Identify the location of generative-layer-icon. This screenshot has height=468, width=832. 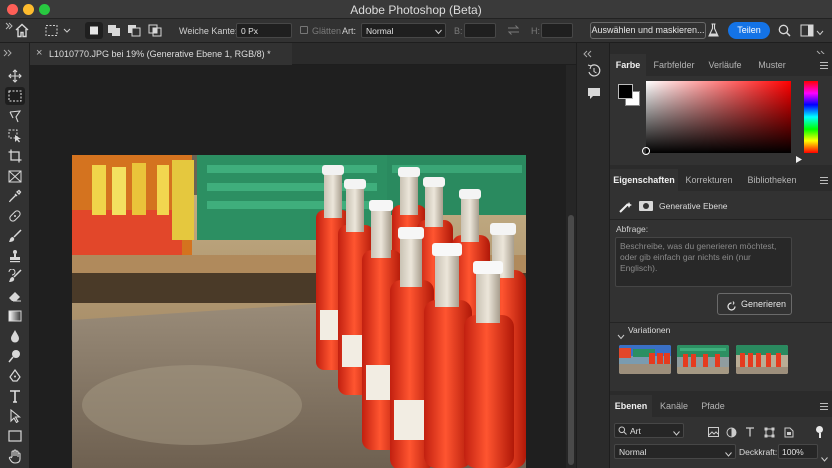
(626, 209).